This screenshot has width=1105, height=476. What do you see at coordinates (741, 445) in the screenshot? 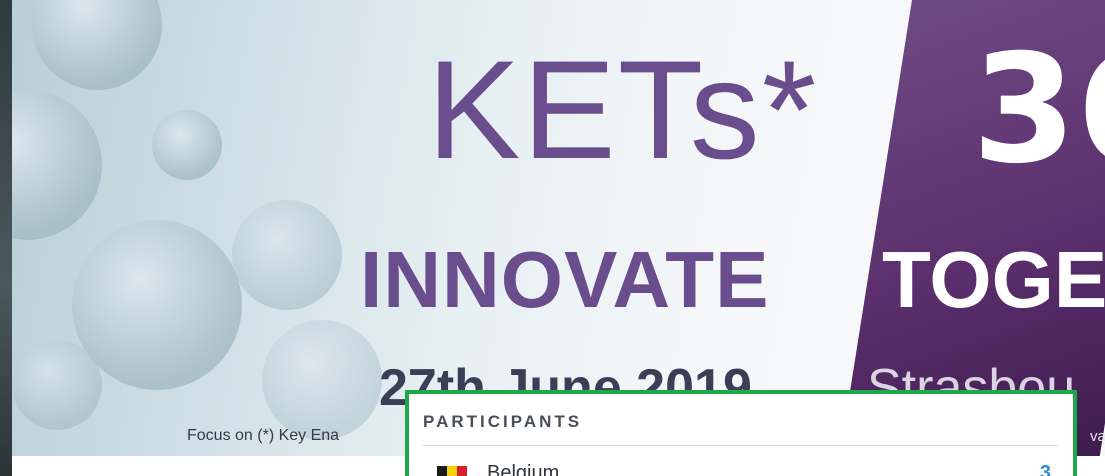
I see `divider` at bounding box center [741, 445].